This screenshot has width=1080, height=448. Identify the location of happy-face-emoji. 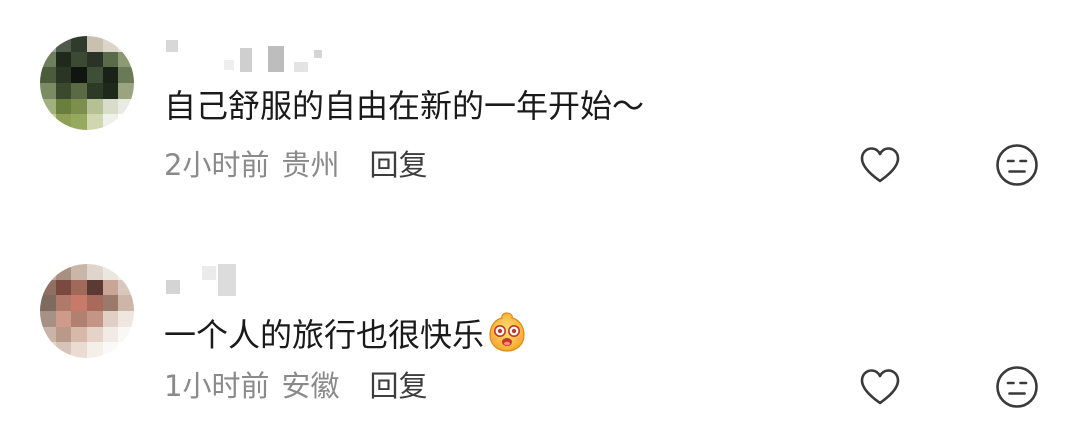
(507, 332).